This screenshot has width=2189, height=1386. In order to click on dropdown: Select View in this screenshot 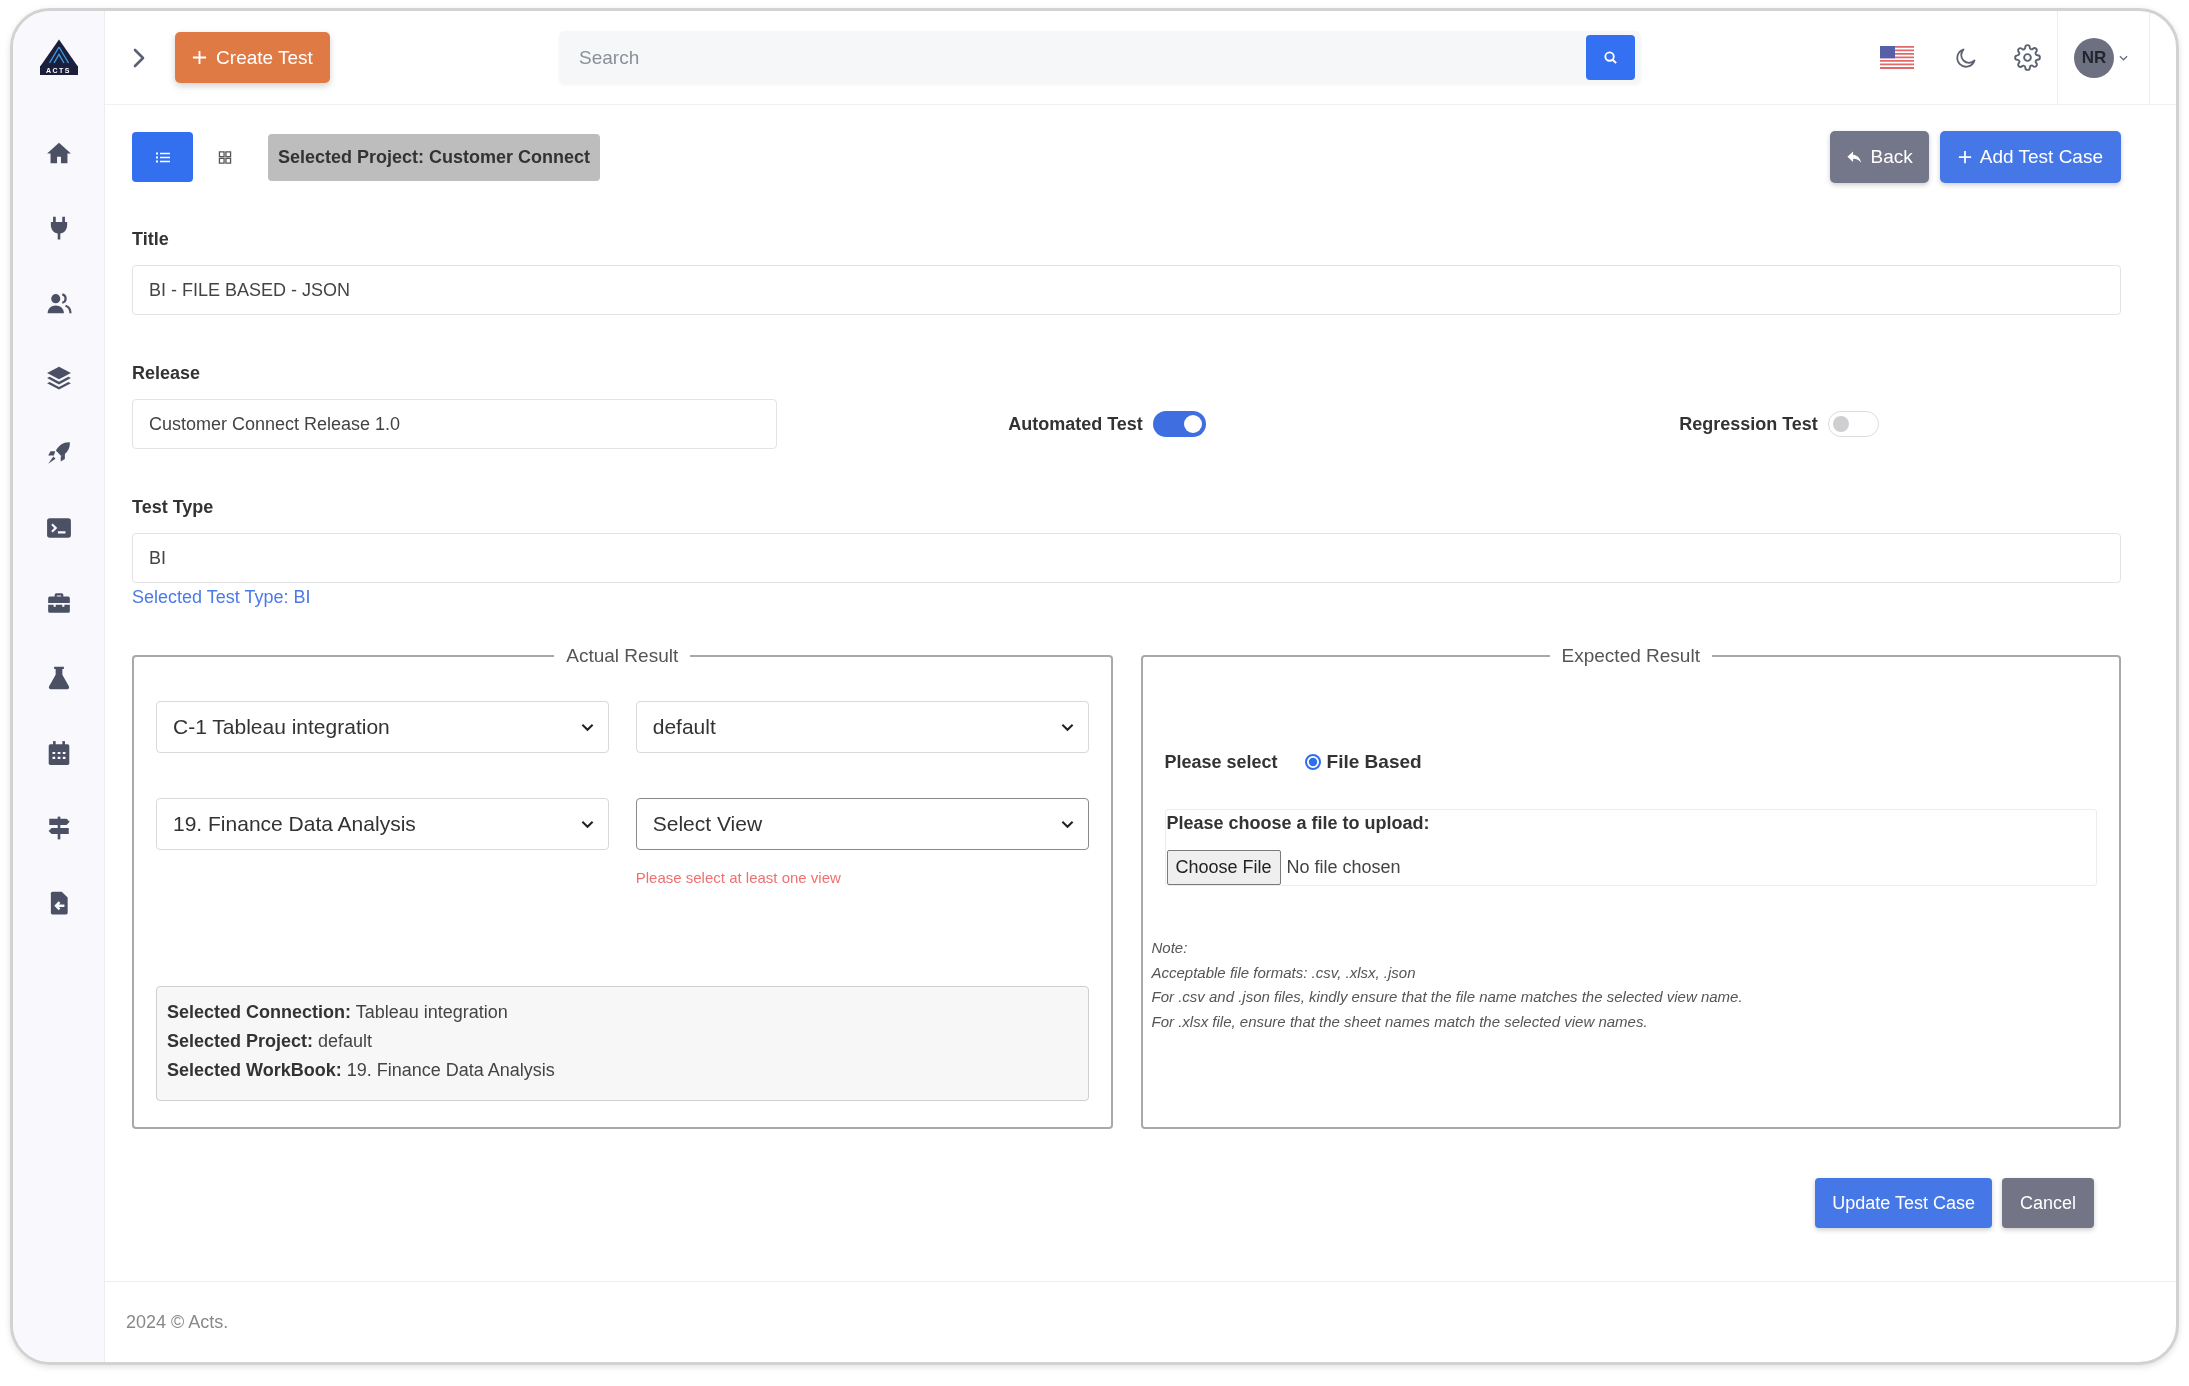, I will do `click(862, 824)`.